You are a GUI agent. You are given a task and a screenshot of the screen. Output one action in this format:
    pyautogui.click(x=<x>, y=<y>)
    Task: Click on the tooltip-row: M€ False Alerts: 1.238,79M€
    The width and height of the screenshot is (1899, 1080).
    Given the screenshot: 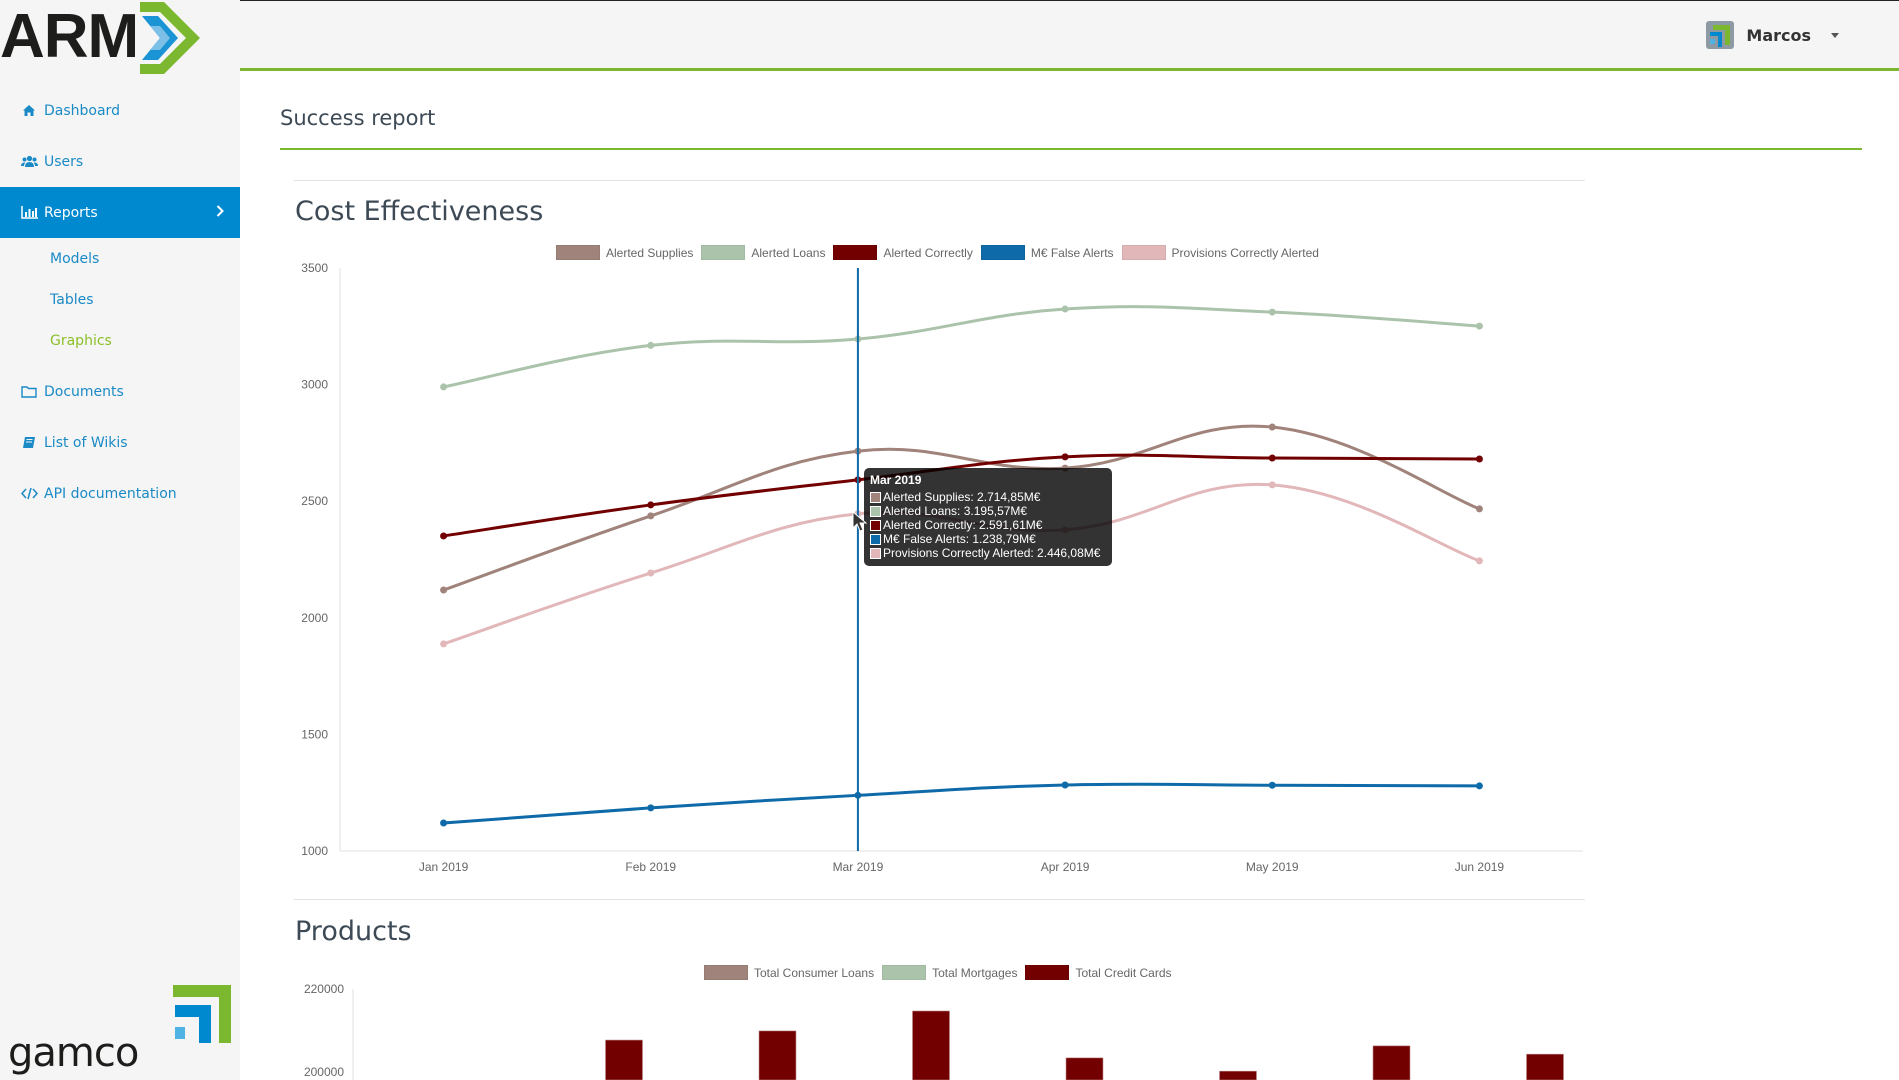 What is the action you would take?
    pyautogui.click(x=988, y=539)
    